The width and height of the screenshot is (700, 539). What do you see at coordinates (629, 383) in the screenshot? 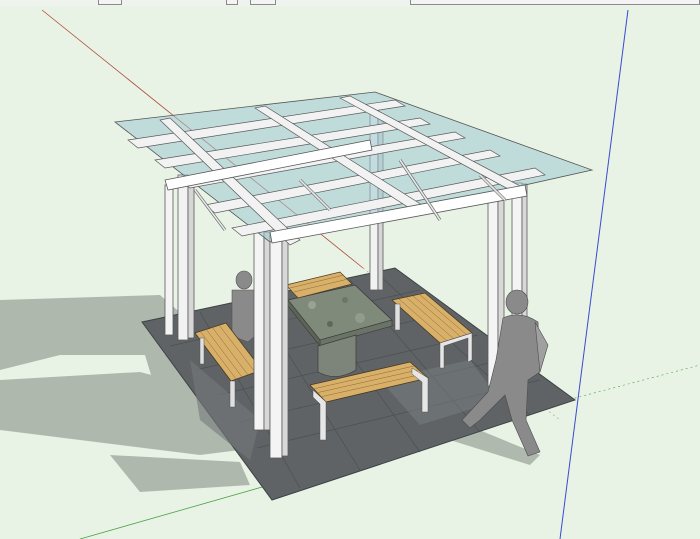
I see `green-axis-dotted` at bounding box center [629, 383].